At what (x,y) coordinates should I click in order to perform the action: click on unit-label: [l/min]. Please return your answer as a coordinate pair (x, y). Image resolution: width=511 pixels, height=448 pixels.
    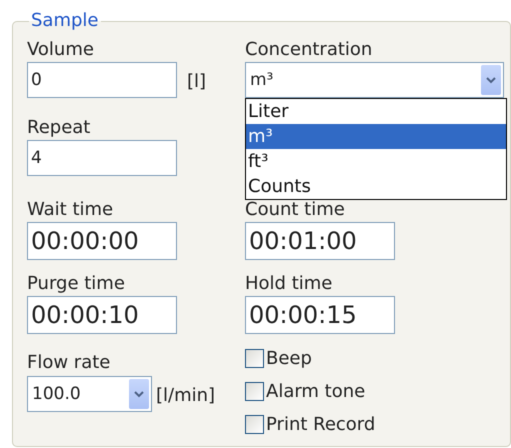
    Looking at the image, I should click on (186, 395).